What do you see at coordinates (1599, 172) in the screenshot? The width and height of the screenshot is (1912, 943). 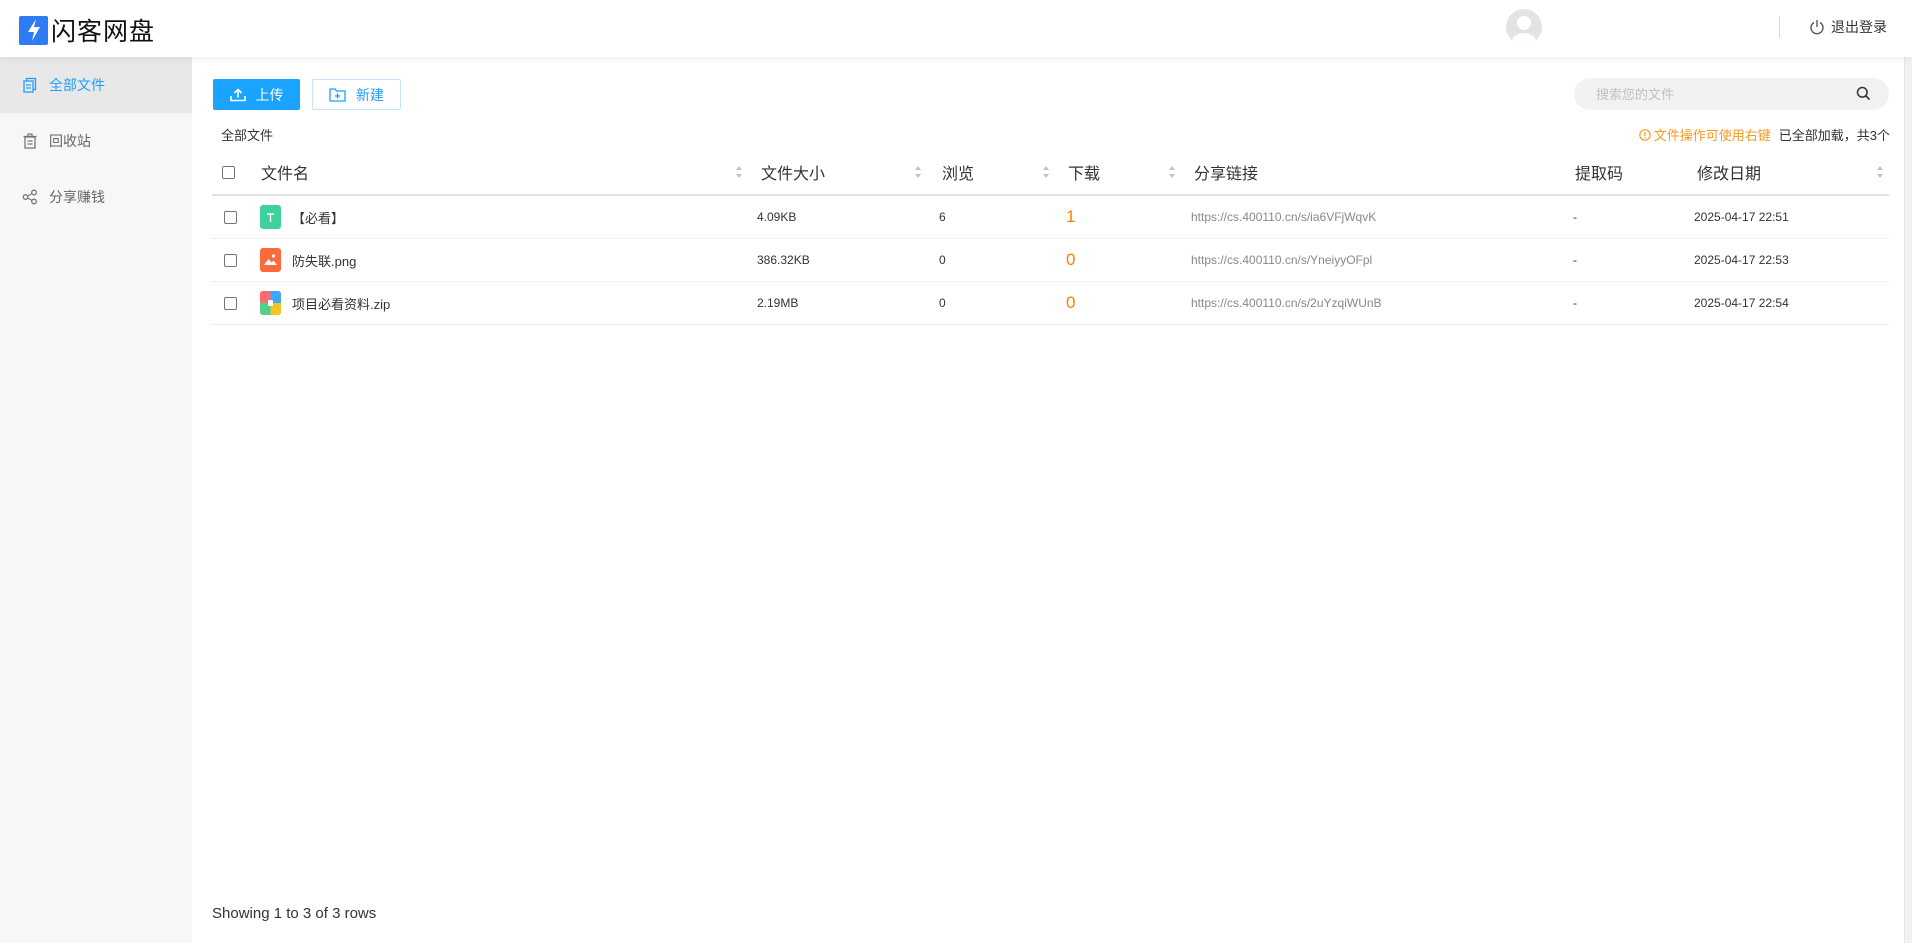 I see `column-header-code: 提取码` at bounding box center [1599, 172].